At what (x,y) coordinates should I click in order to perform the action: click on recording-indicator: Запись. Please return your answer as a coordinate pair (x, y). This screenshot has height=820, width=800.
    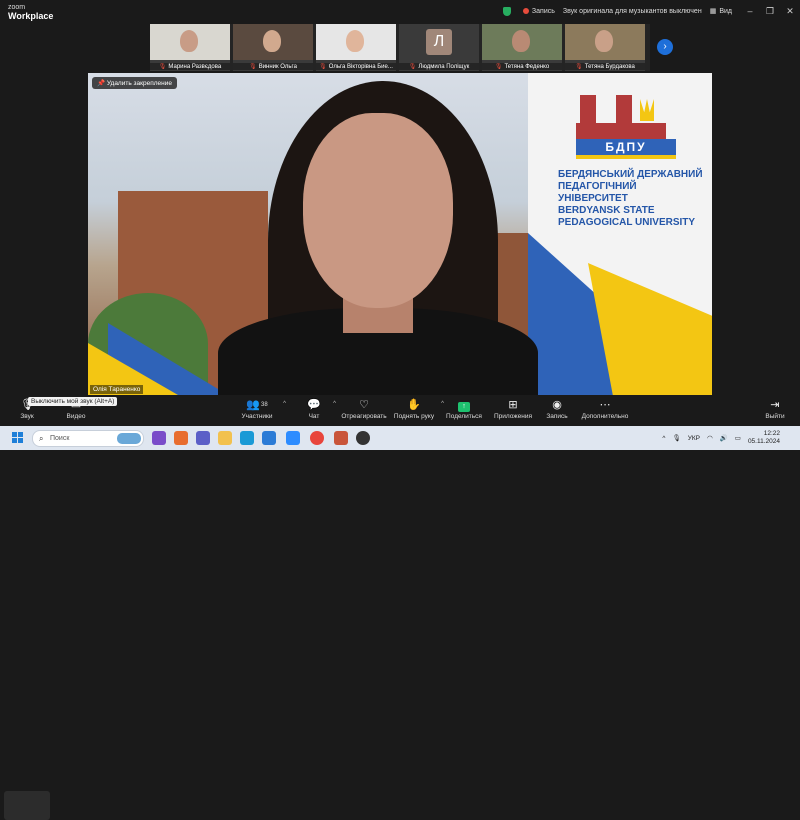
    Looking at the image, I should click on (538, 11).